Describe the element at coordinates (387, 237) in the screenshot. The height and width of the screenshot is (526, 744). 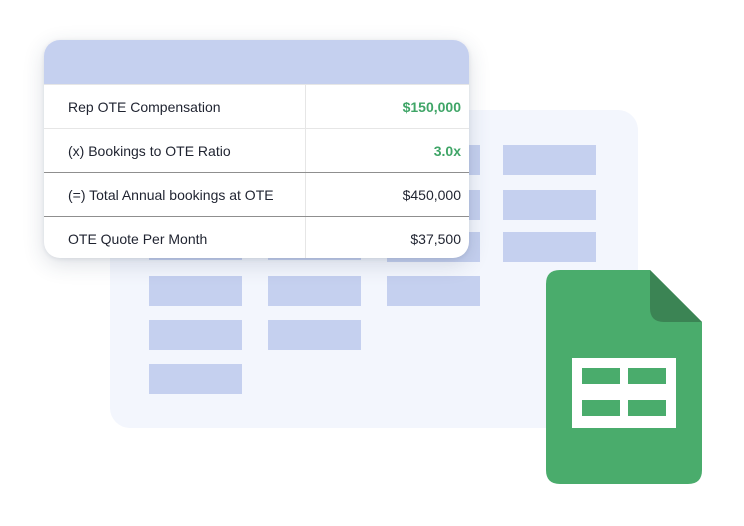
I see `row-value: $37,500` at that location.